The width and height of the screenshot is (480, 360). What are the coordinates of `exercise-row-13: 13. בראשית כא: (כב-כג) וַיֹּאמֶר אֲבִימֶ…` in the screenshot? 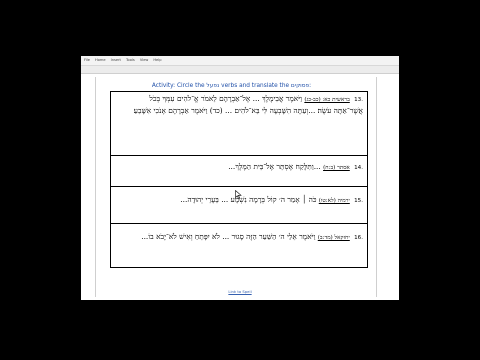 It's located at (239, 124).